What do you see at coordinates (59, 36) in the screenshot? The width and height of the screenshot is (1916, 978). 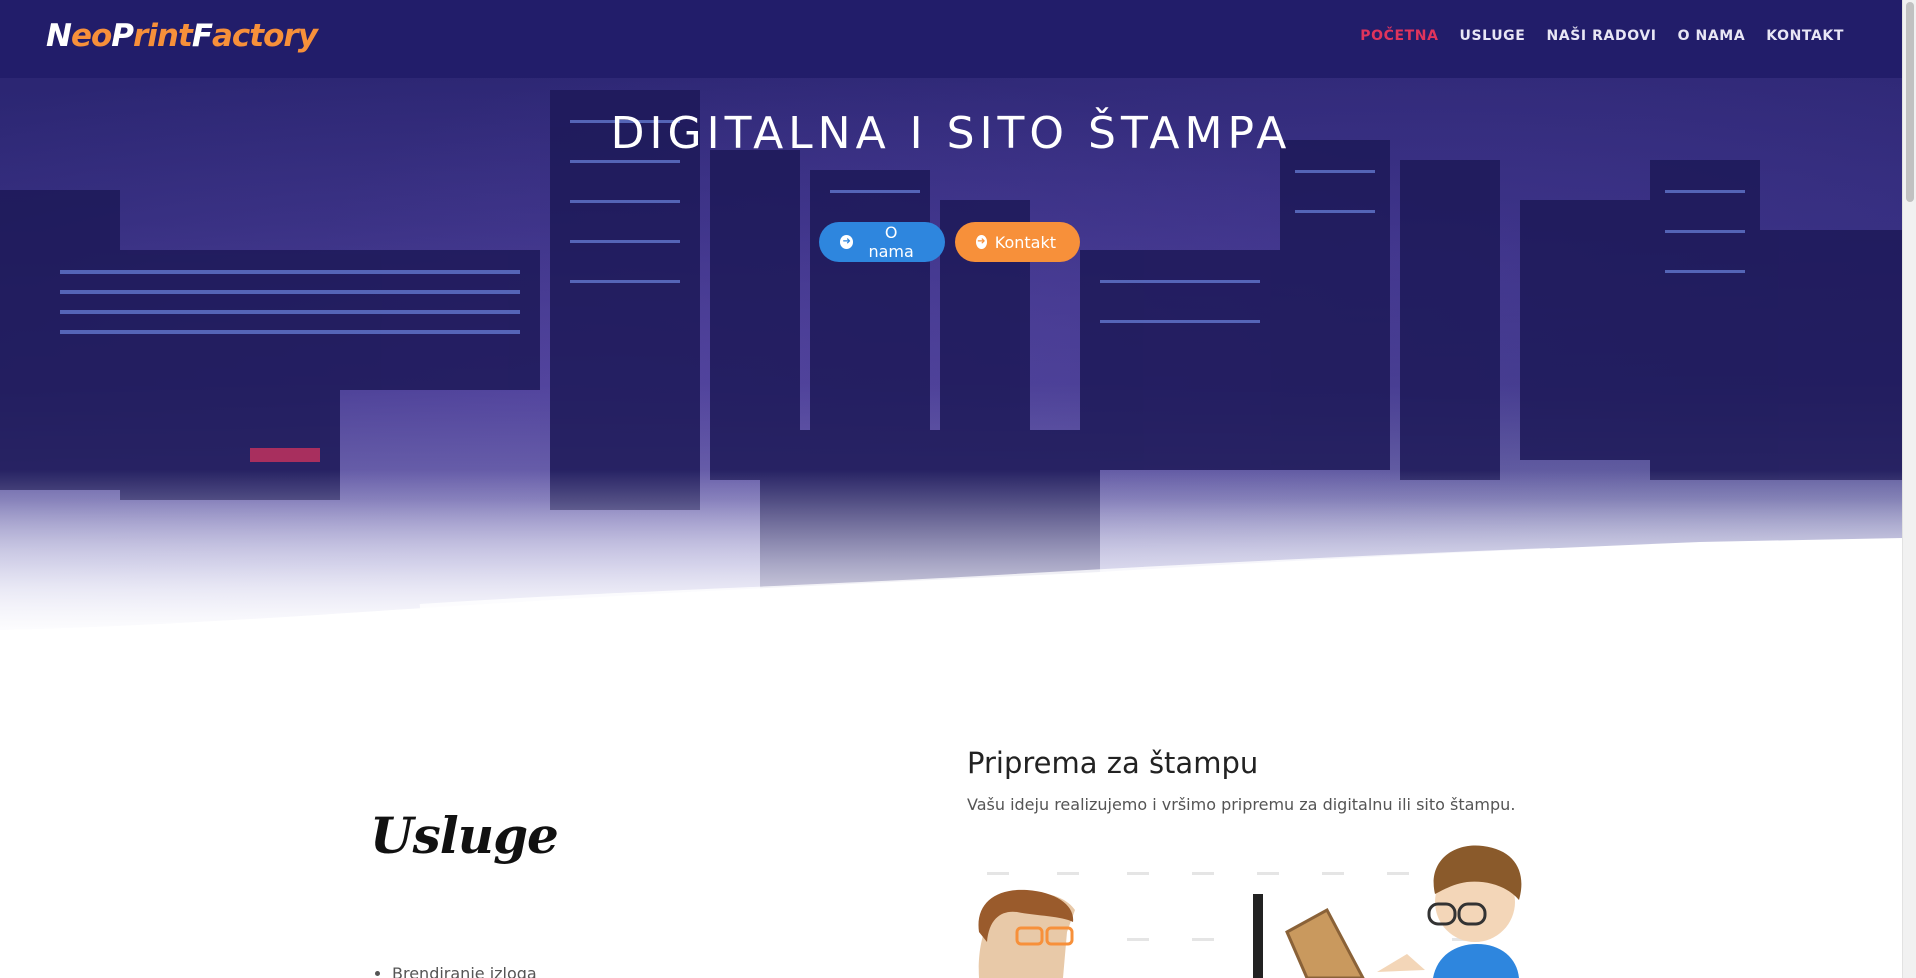 I see `logo-part: N` at bounding box center [59, 36].